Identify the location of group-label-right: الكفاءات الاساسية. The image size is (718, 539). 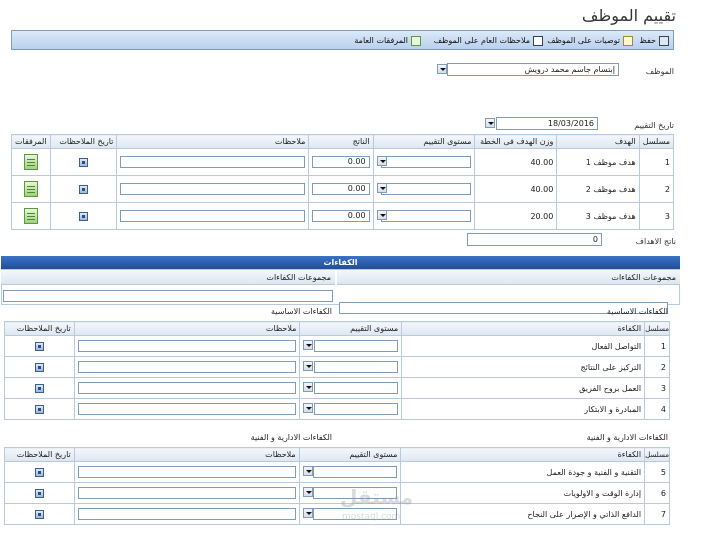
(637, 311).